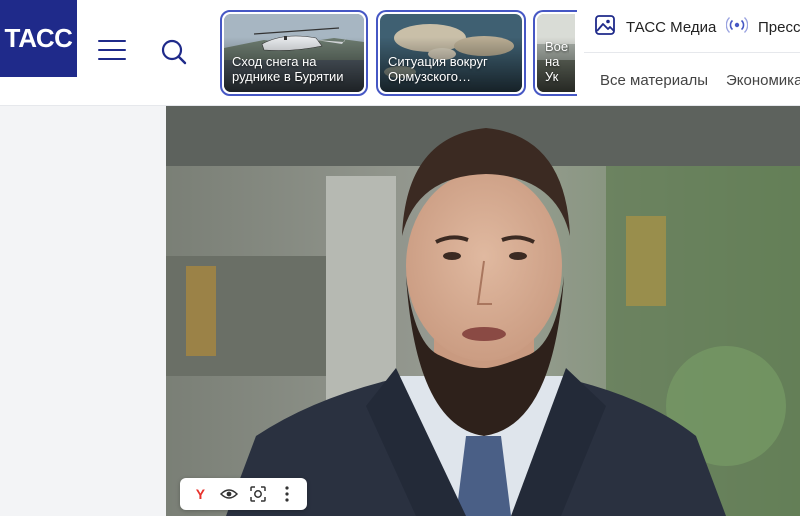  What do you see at coordinates (243, 494) in the screenshot?
I see `photo-toolbar: Y` at bounding box center [243, 494].